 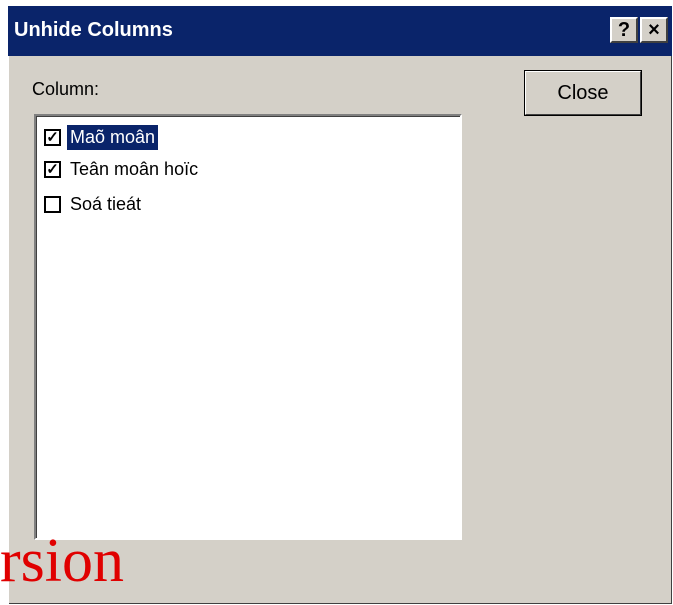 What do you see at coordinates (106, 203) in the screenshot?
I see `list-item-label: Soá tieát` at bounding box center [106, 203].